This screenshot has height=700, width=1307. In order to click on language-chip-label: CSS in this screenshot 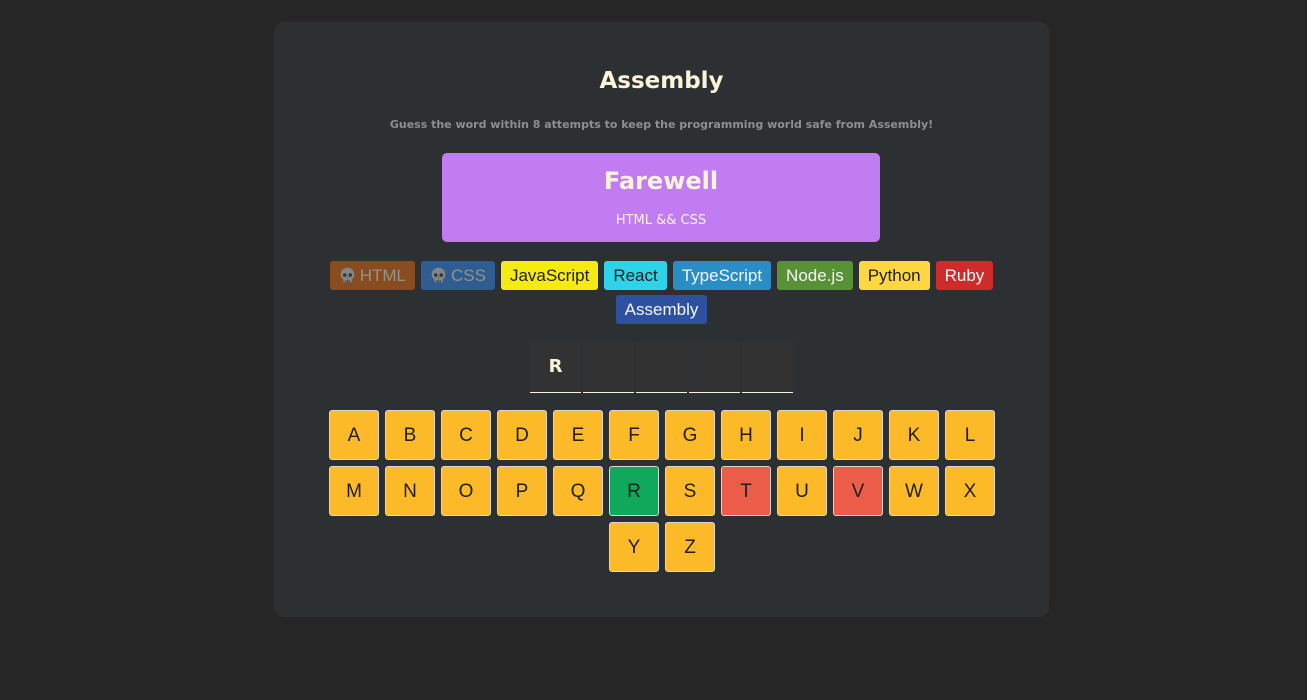, I will do `click(468, 275)`.